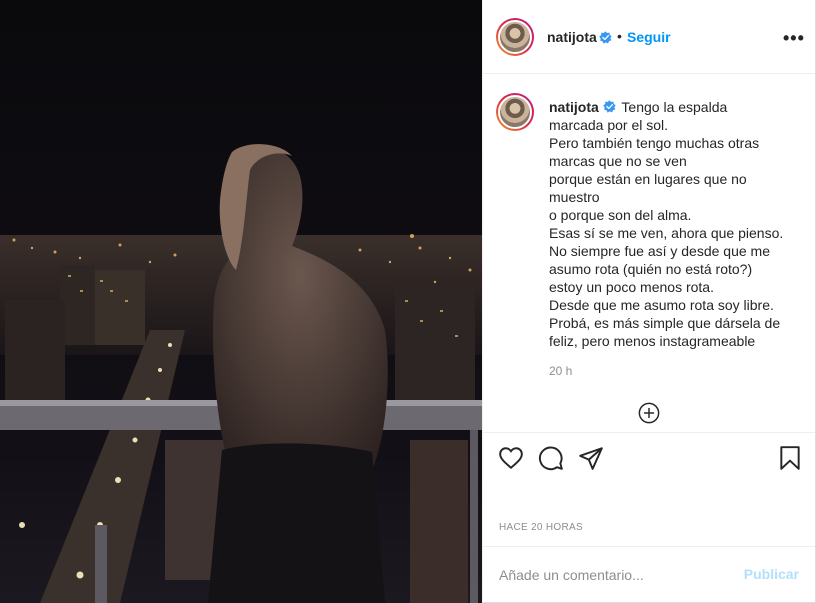 This screenshot has width=816, height=603. I want to click on caption-username: natijota, so click(574, 107).